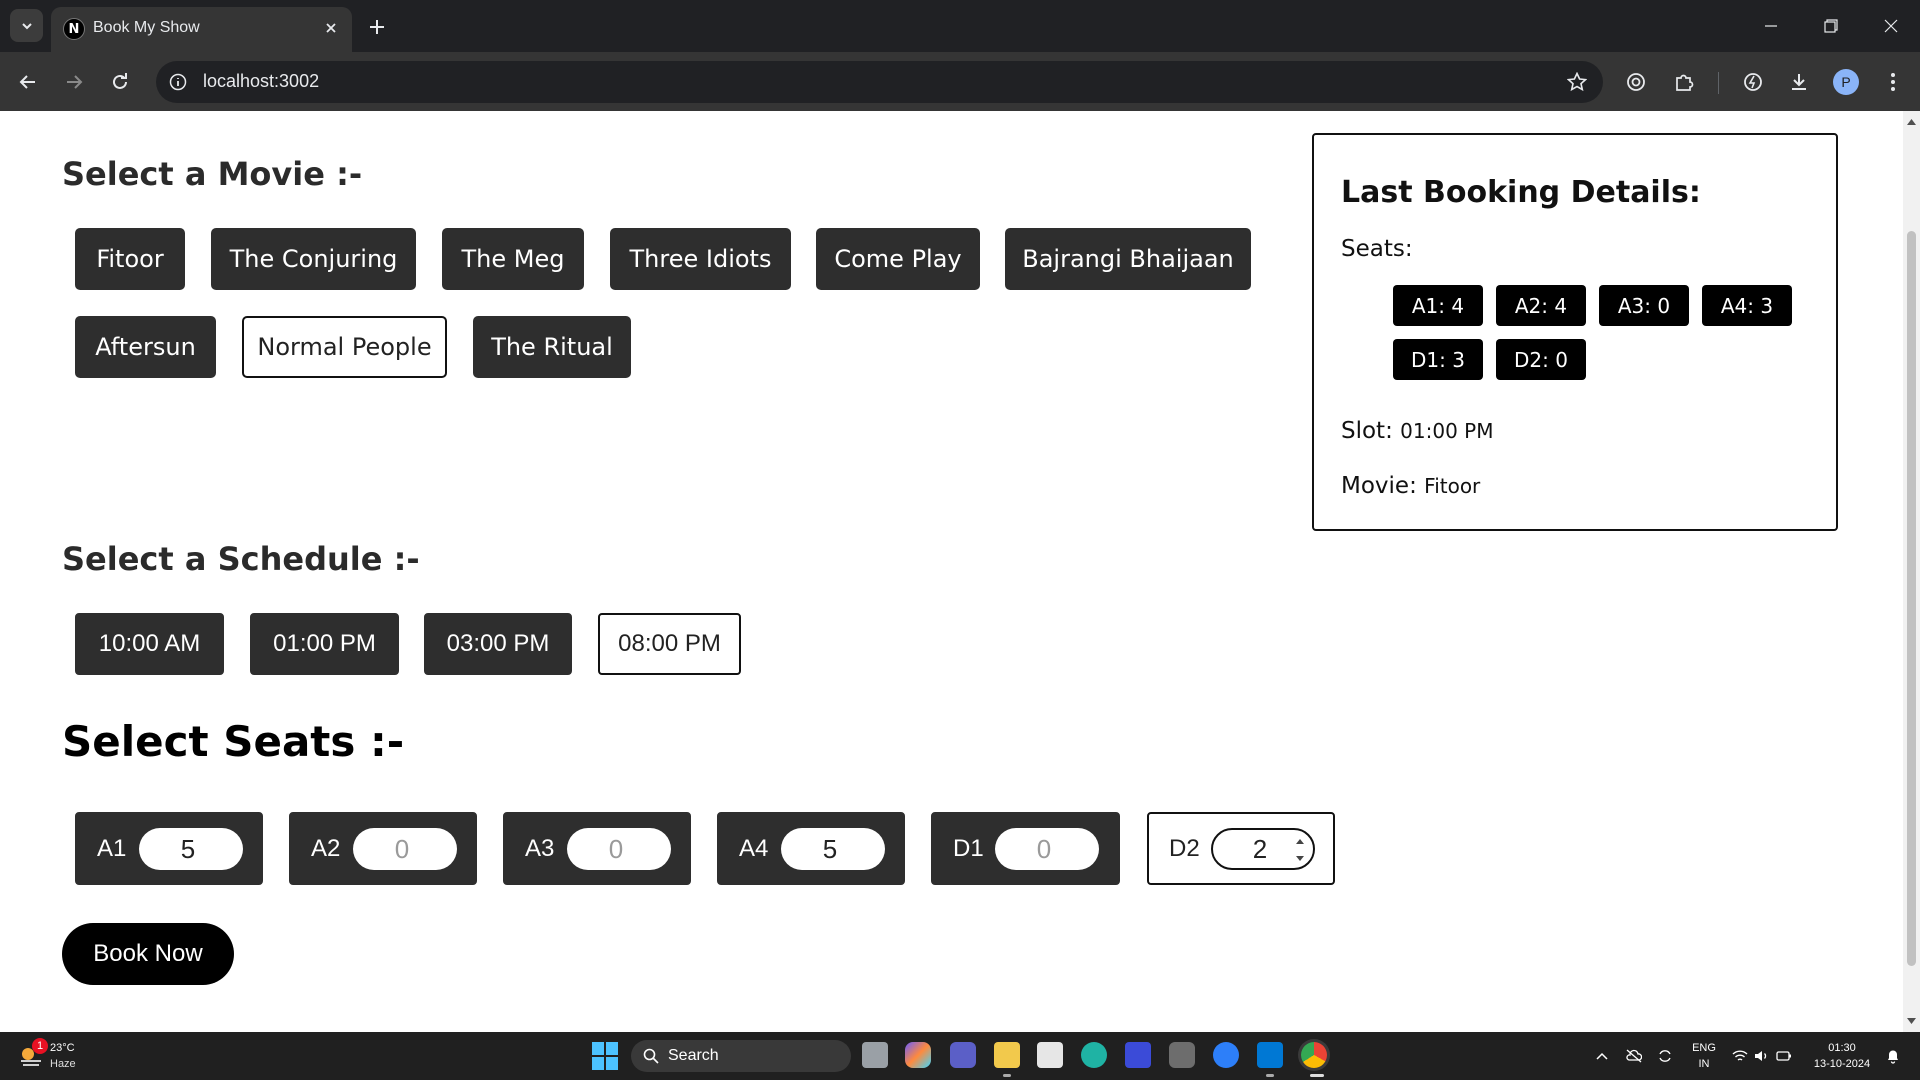 The width and height of the screenshot is (1920, 1080). I want to click on seat-label: A2, so click(326, 848).